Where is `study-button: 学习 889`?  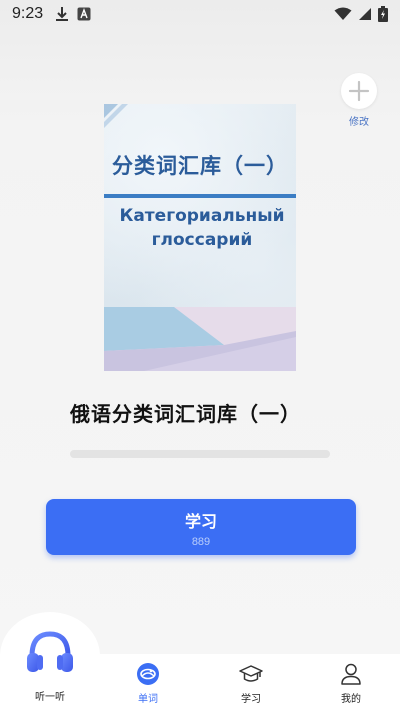 study-button: 学习 889 is located at coordinates (201, 527).